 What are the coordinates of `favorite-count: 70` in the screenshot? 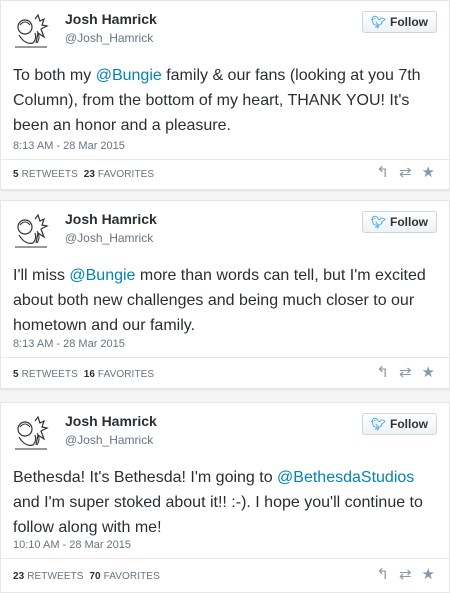 It's located at (94, 576).